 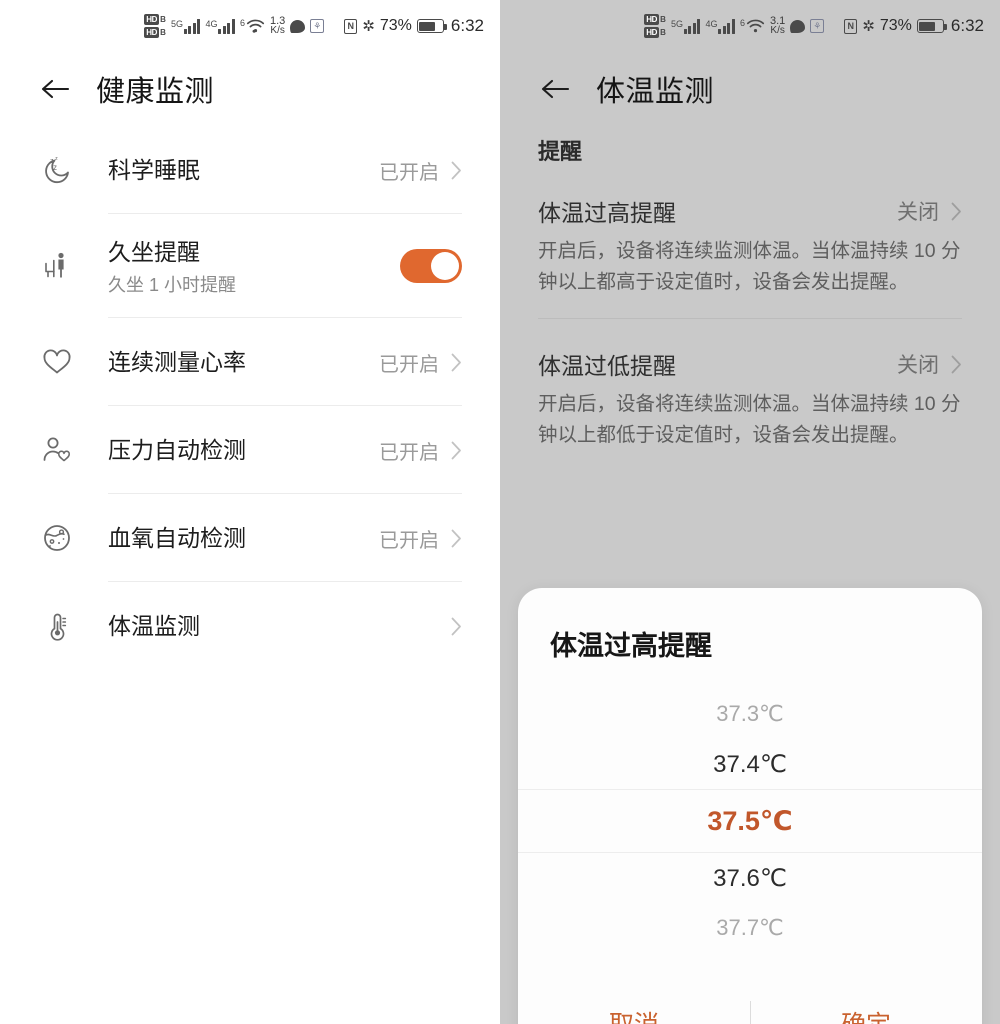 I want to click on list-item-heart-rate-right: 已开启, so click(x=420, y=362).